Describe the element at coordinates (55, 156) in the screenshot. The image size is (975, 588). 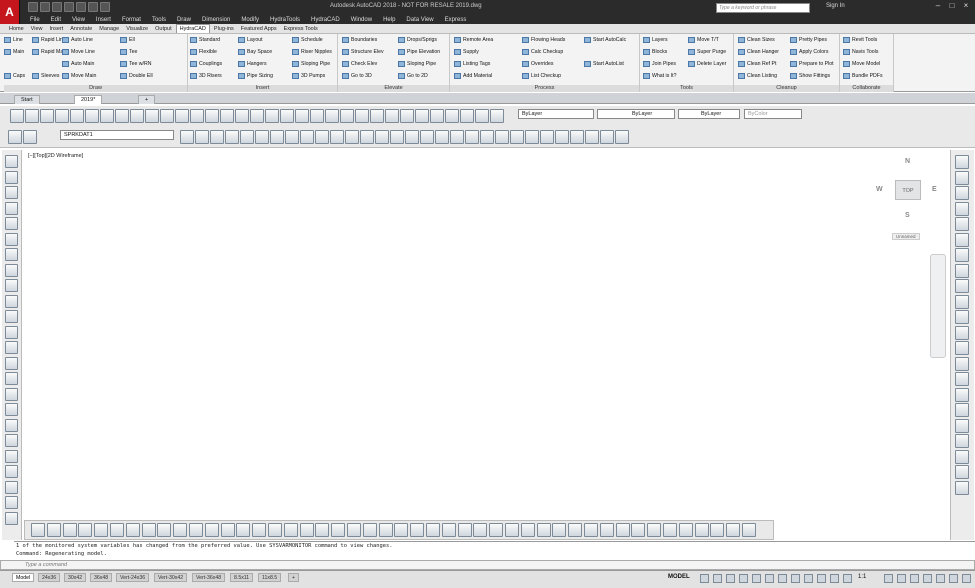
I see `viewport-controls: [−][Top][2D Wireframe]` at that location.